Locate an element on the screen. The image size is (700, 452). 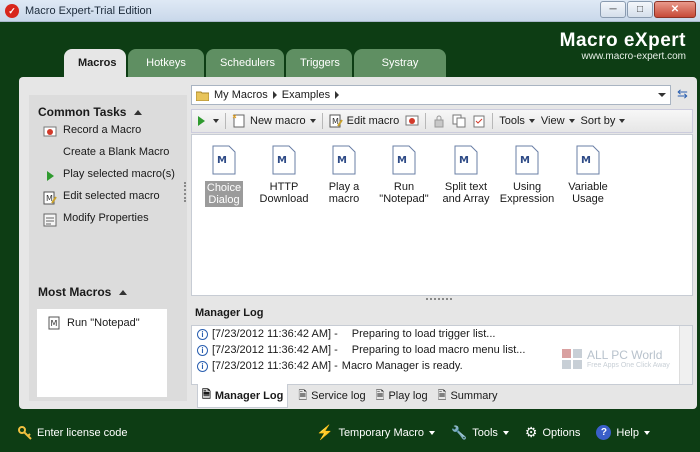
app-icon: ✓ is located at coordinates (12, 10).